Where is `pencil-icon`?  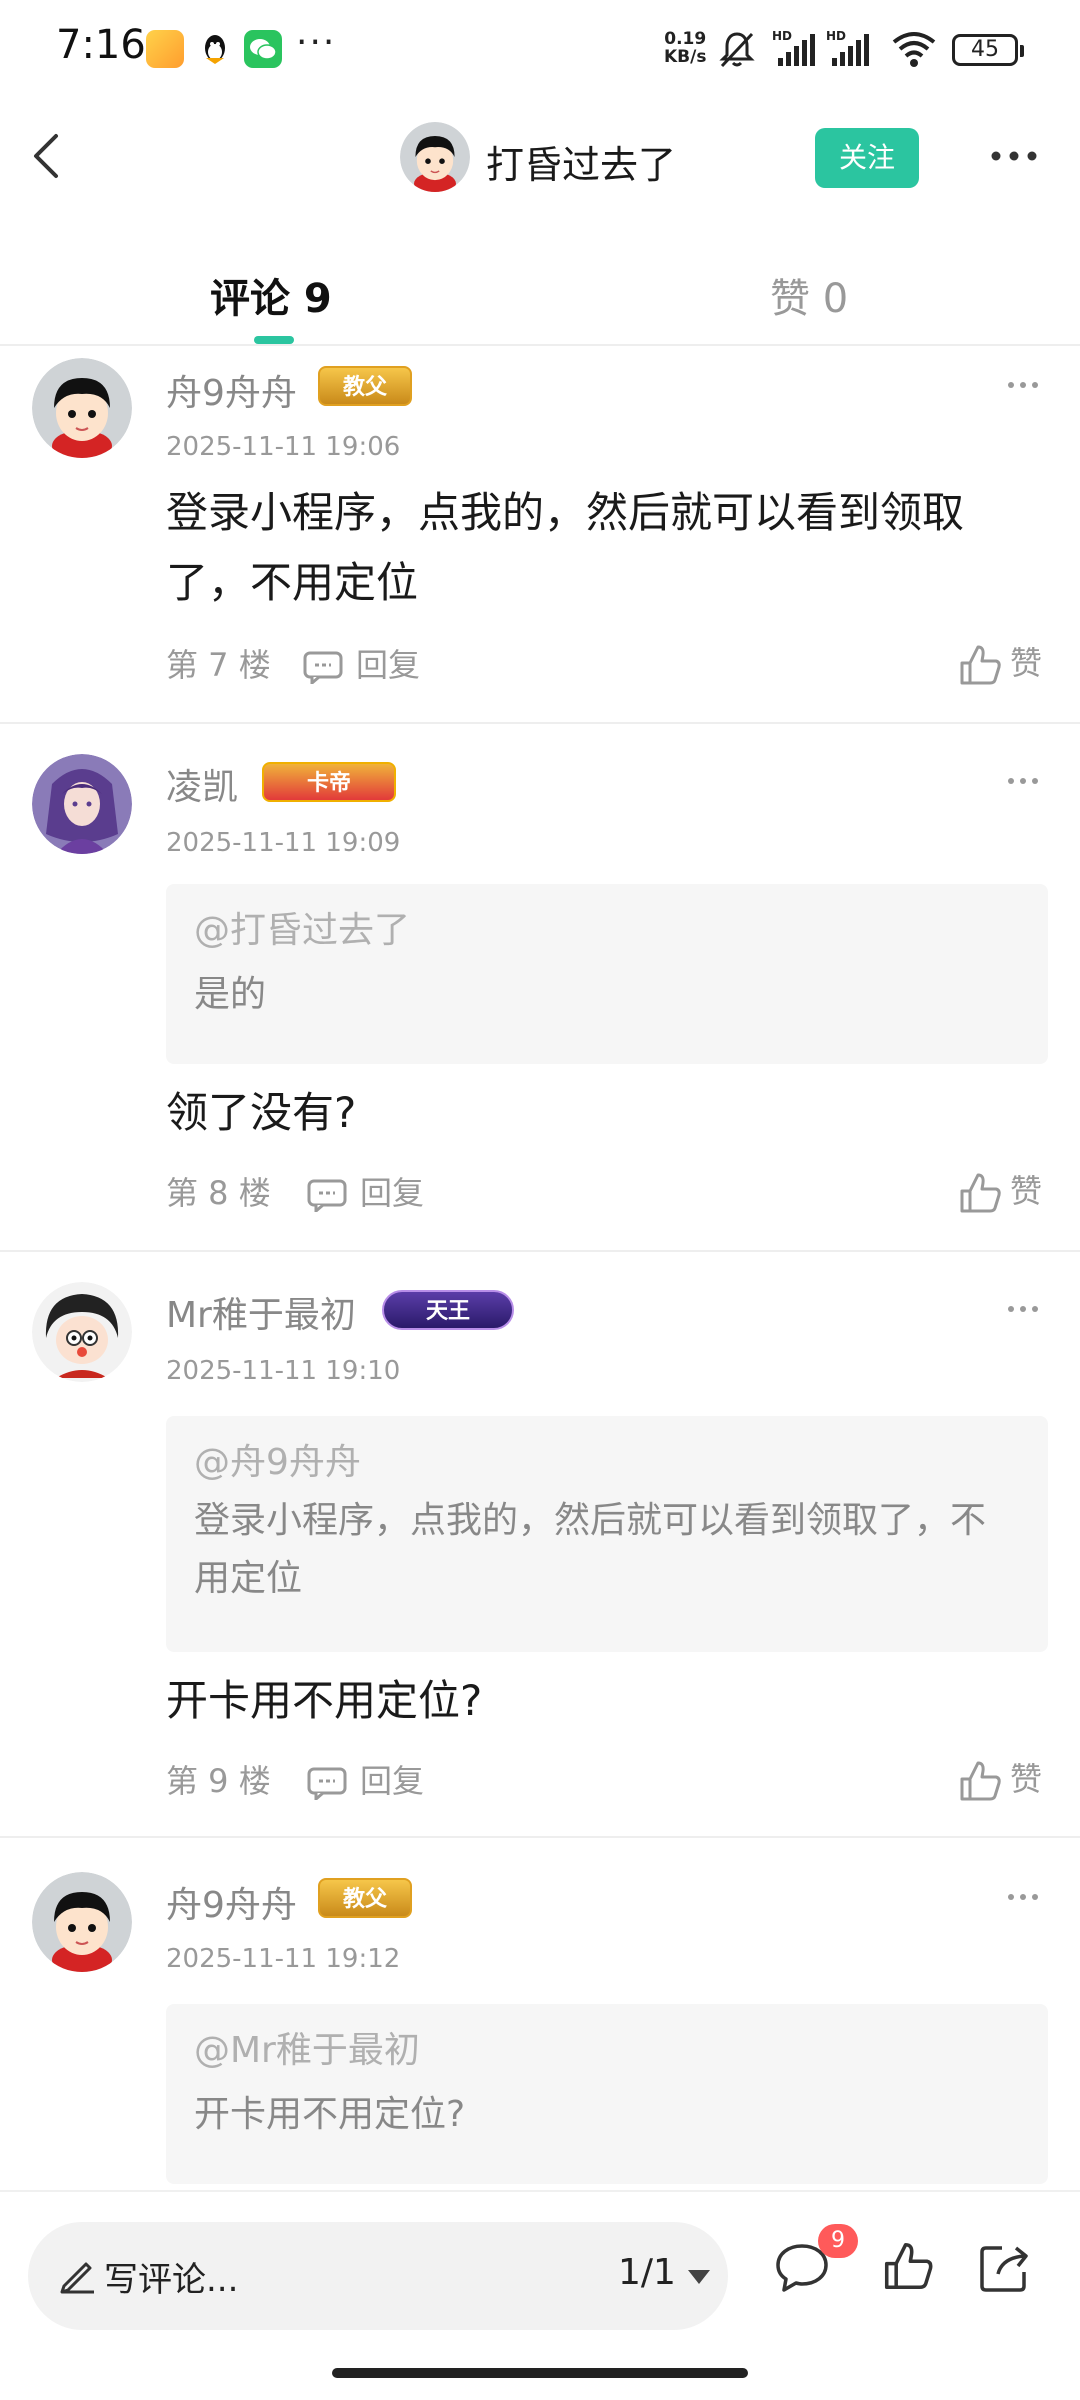
pencil-icon is located at coordinates (77, 2278).